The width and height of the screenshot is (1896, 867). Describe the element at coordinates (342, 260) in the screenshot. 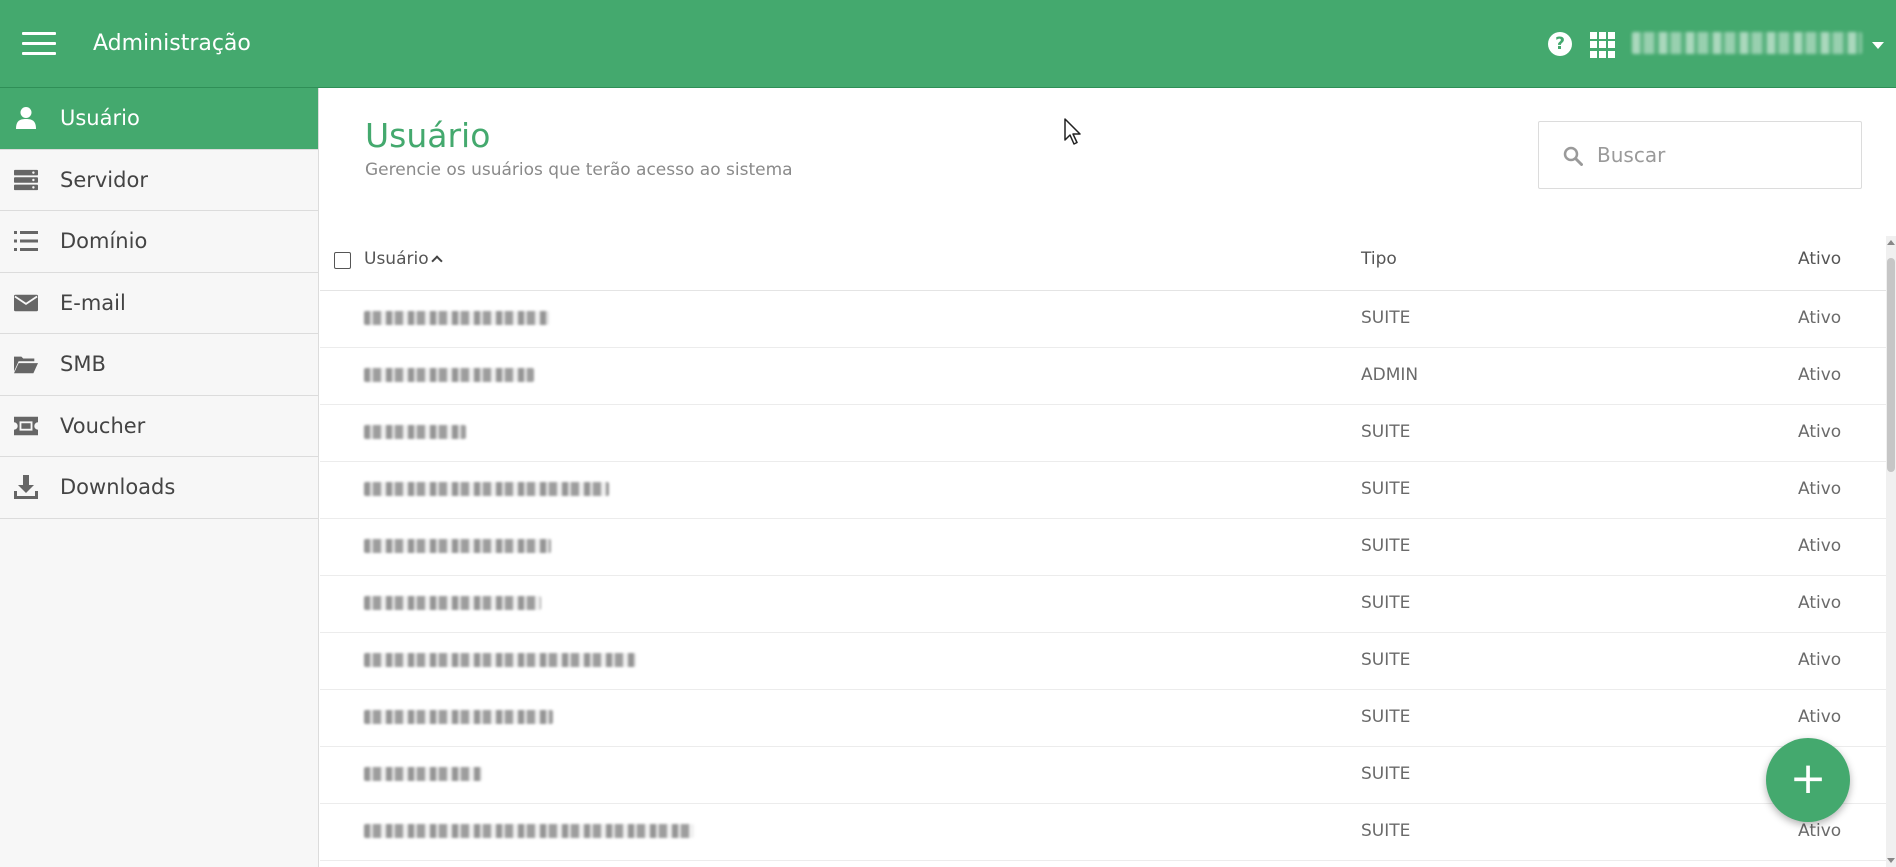

I see `select-all-checkbox` at that location.